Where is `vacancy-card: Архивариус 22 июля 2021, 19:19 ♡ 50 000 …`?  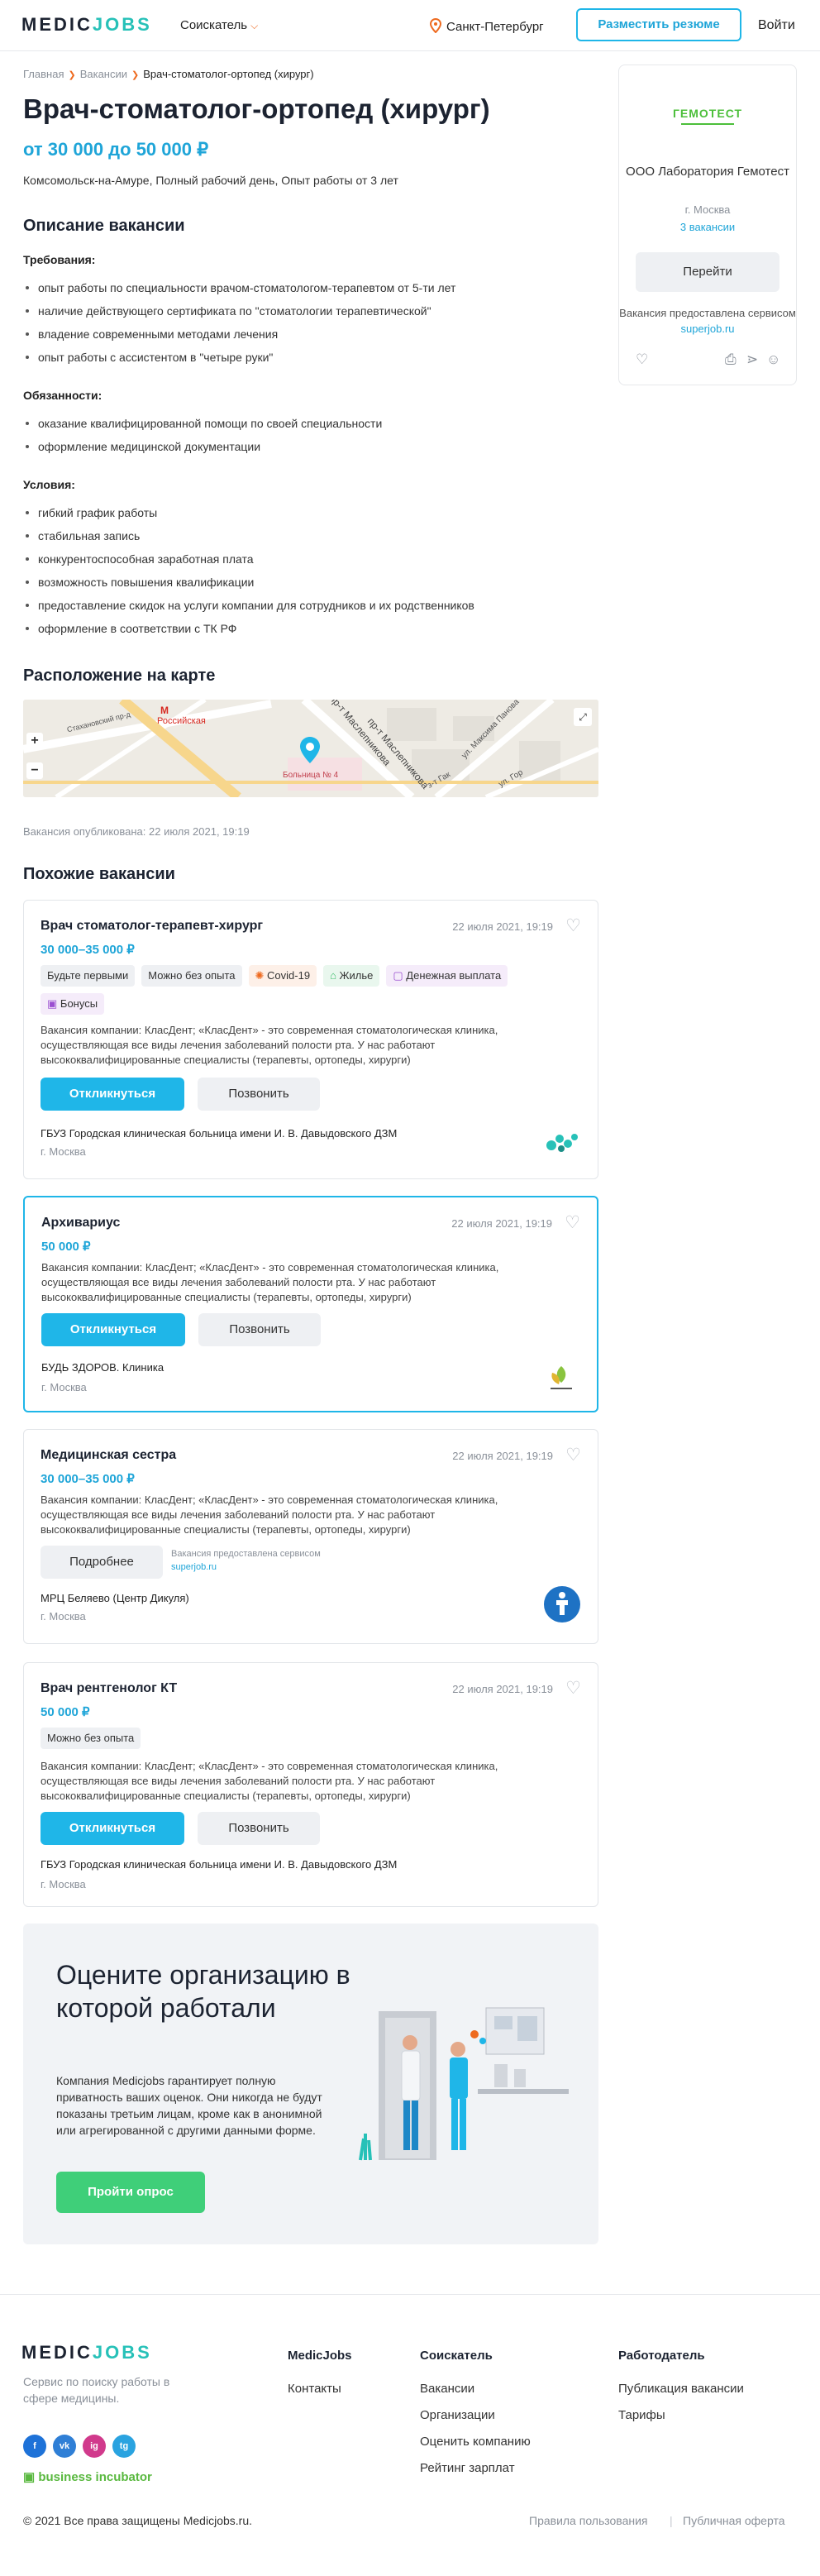 vacancy-card: Архивариус 22 июля 2021, 19:19 ♡ 50 000 … is located at coordinates (310, 1304).